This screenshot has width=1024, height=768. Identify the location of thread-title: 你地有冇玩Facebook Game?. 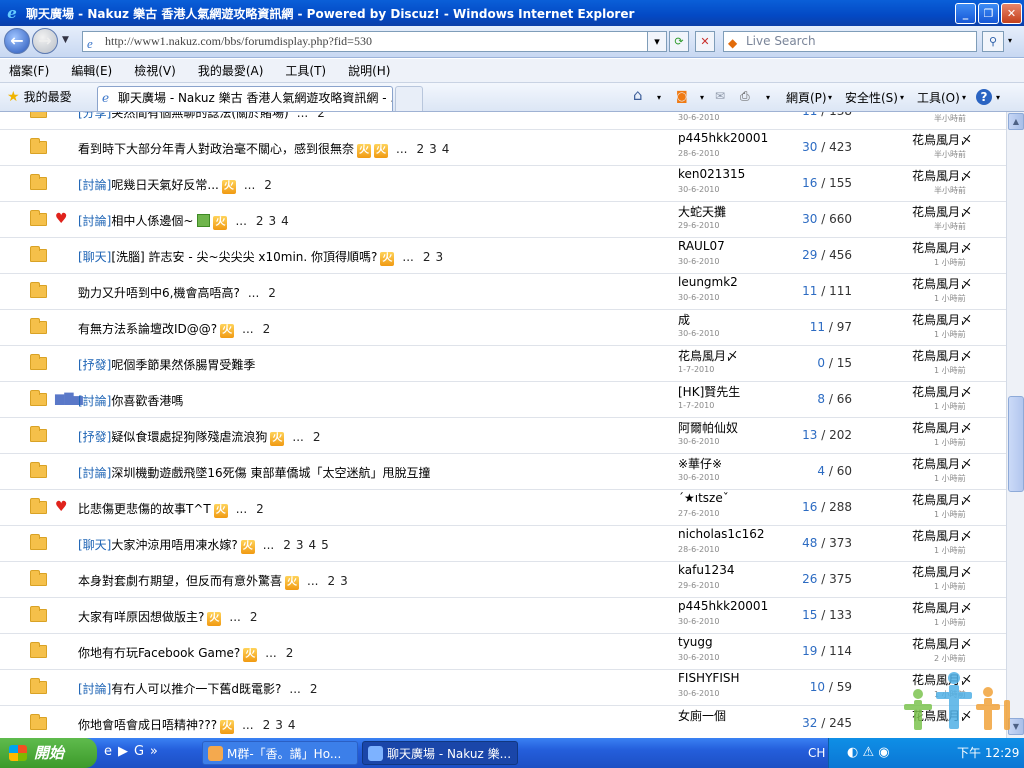
(159, 653).